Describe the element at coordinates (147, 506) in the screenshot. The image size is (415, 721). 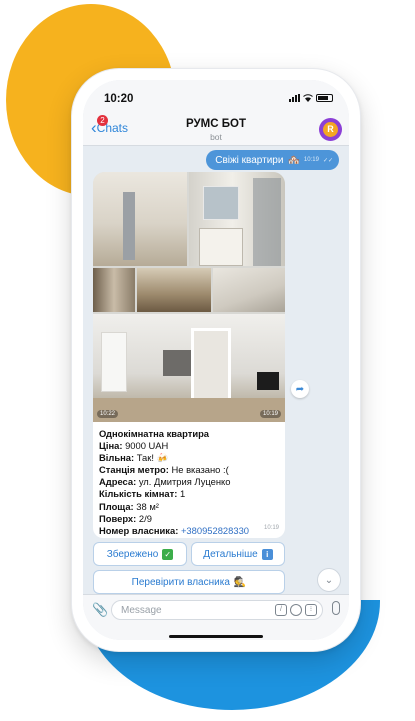
I see `listing-area: 38 м²` at that location.